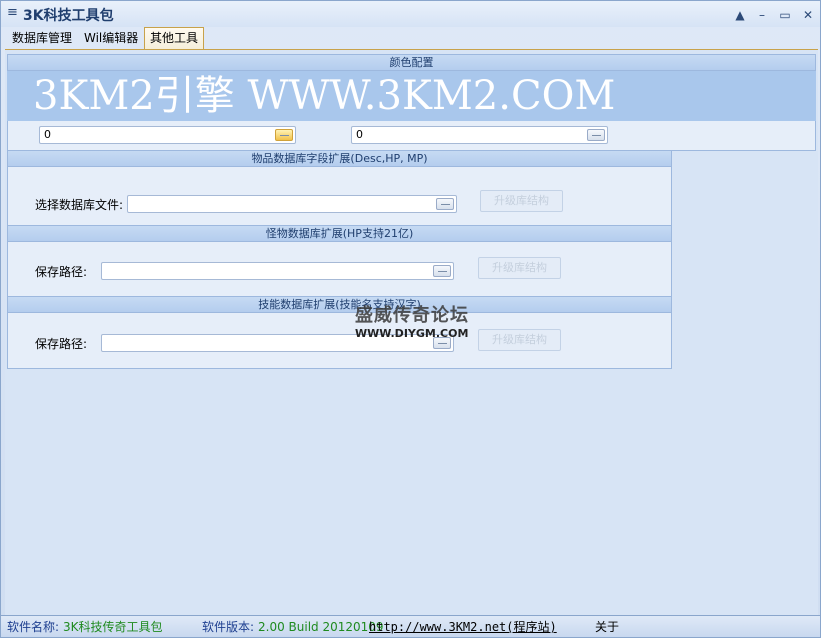 The width and height of the screenshot is (821, 638). Describe the element at coordinates (113, 627) in the screenshot. I see `status-name-value: 3K科技传奇工具包` at that location.